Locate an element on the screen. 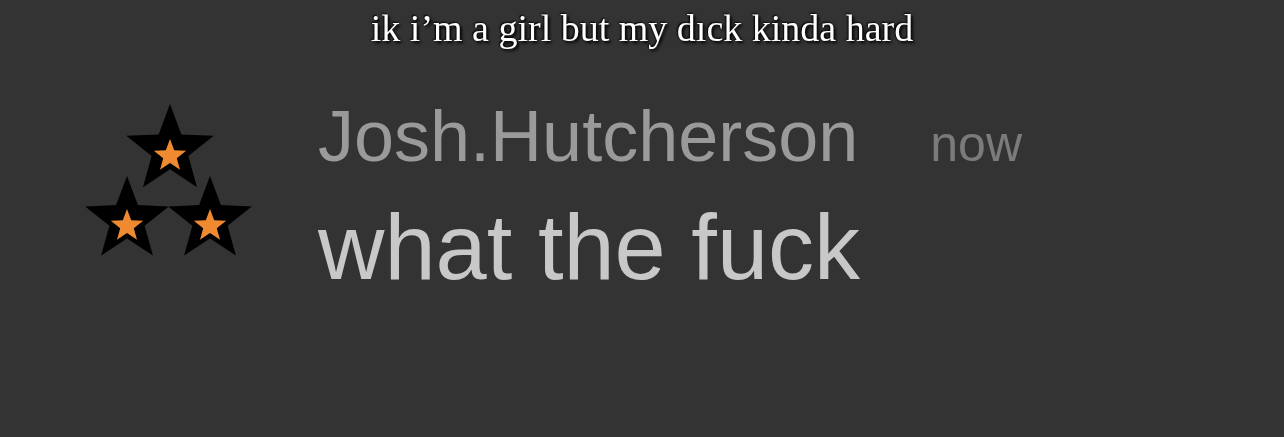 The height and width of the screenshot is (437, 1284). username: Josh.Hutcherson is located at coordinates (588, 136).